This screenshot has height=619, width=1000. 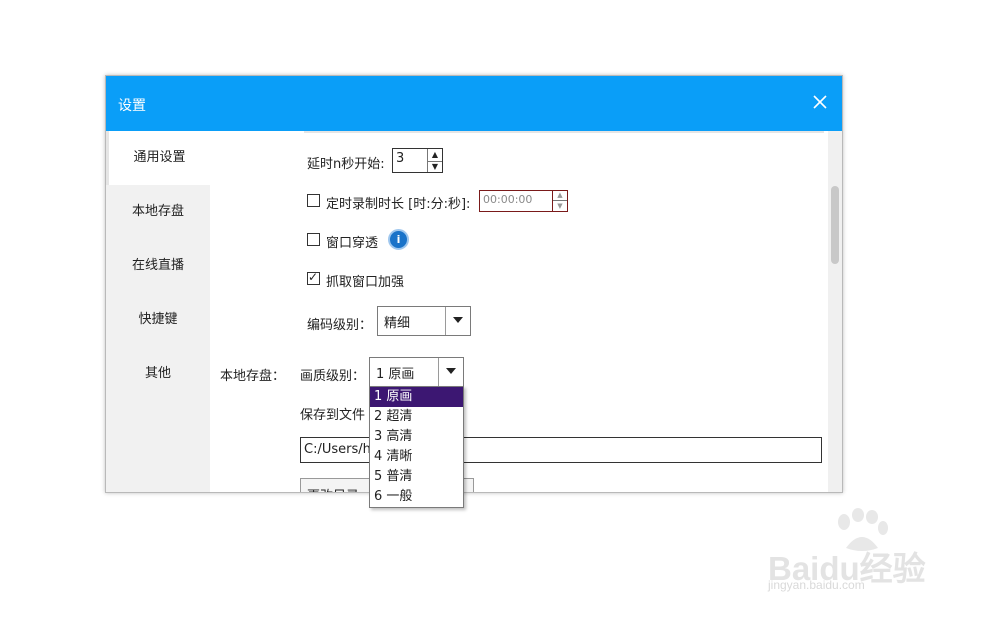 What do you see at coordinates (434, 160) in the screenshot?
I see `spinner-buttons: ▲ ▼` at bounding box center [434, 160].